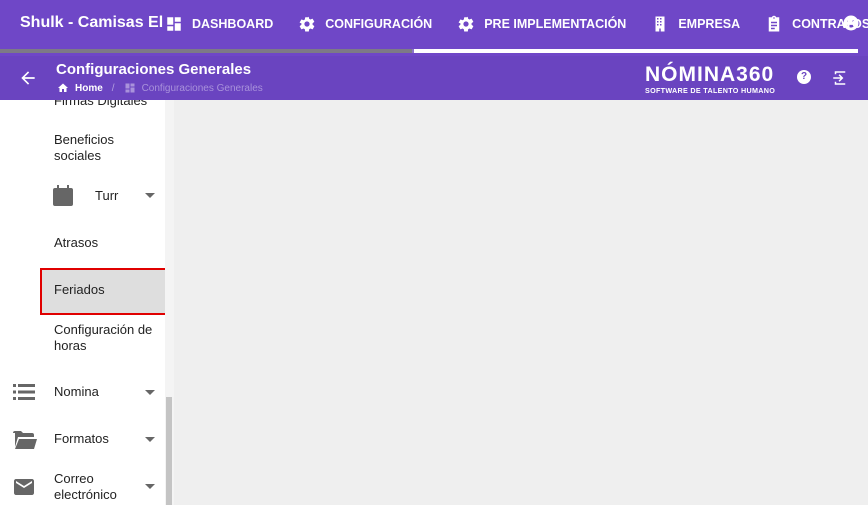 The height and width of the screenshot is (505, 868). I want to click on building-icon, so click(660, 24).